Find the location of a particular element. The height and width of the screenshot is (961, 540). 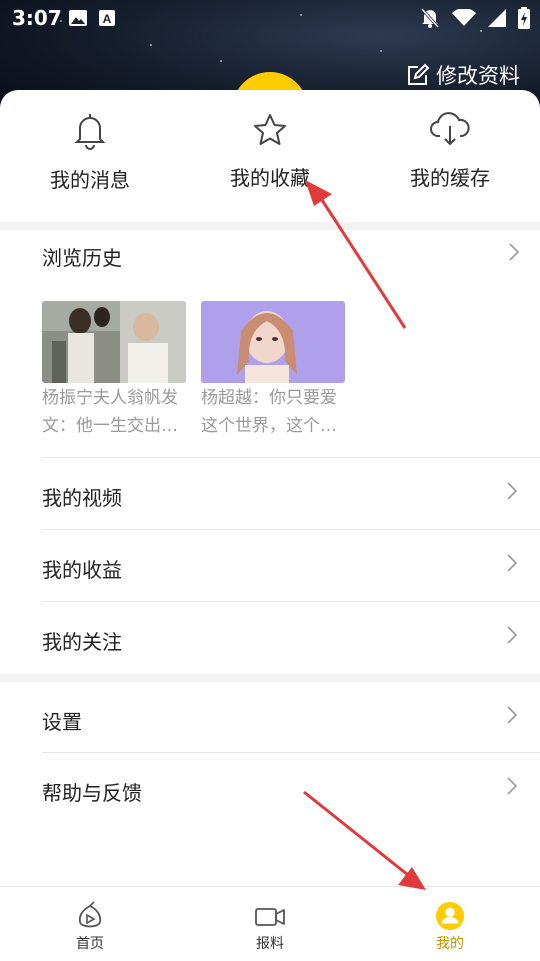

edit-icon is located at coordinates (419, 74).